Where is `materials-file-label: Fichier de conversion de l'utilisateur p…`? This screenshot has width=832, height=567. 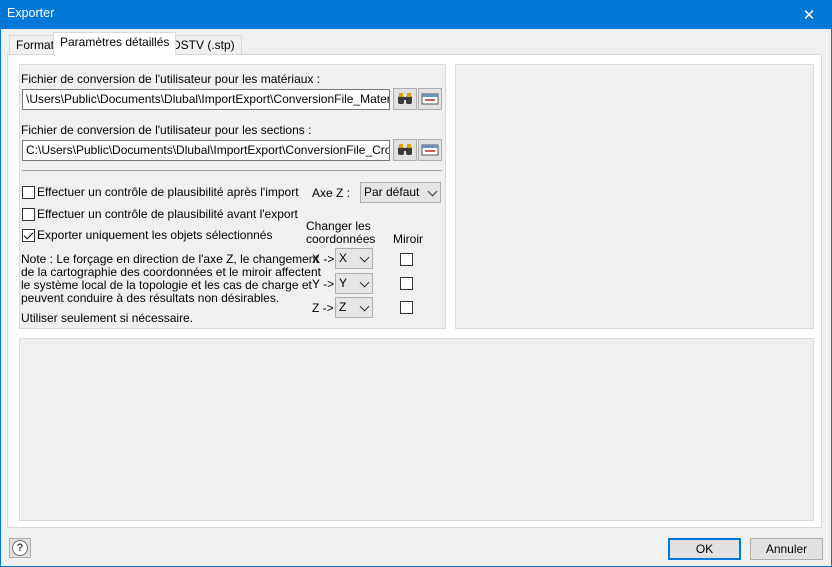
materials-file-label: Fichier de conversion de l'utilisateur p… is located at coordinates (171, 79).